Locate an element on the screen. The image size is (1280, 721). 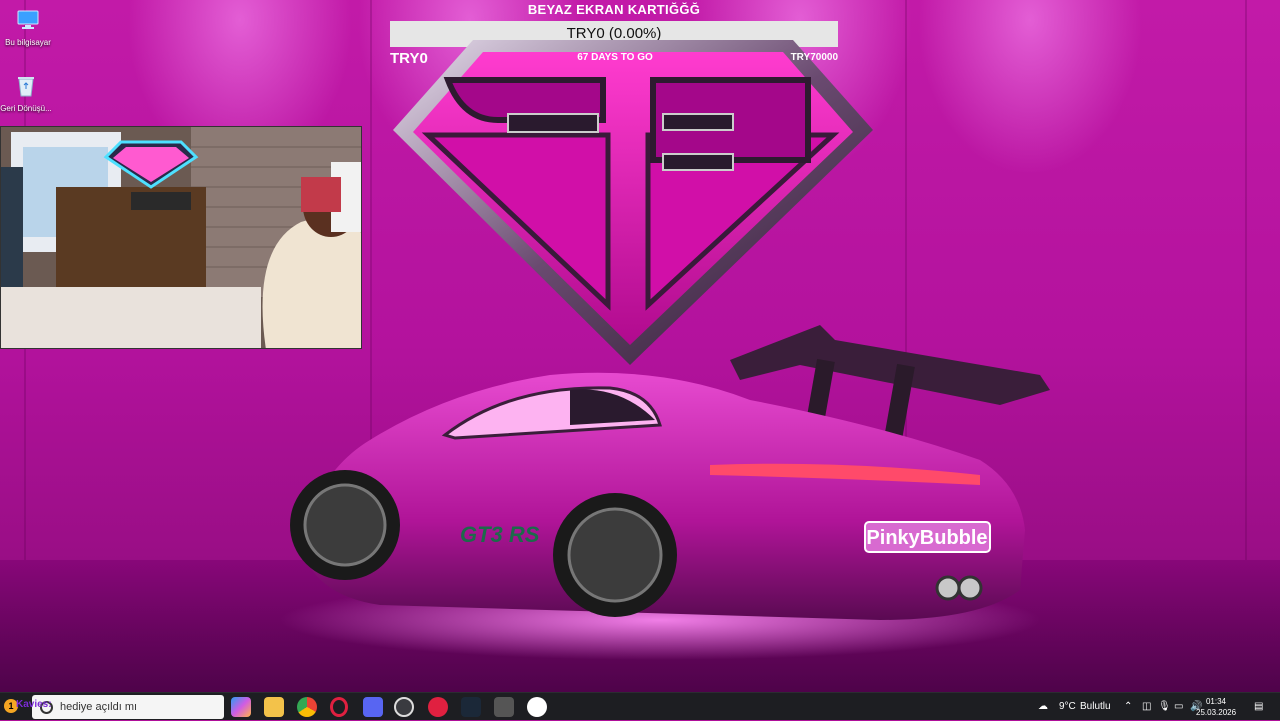
weather-text: Bulutlu is located at coordinates (1095, 707).